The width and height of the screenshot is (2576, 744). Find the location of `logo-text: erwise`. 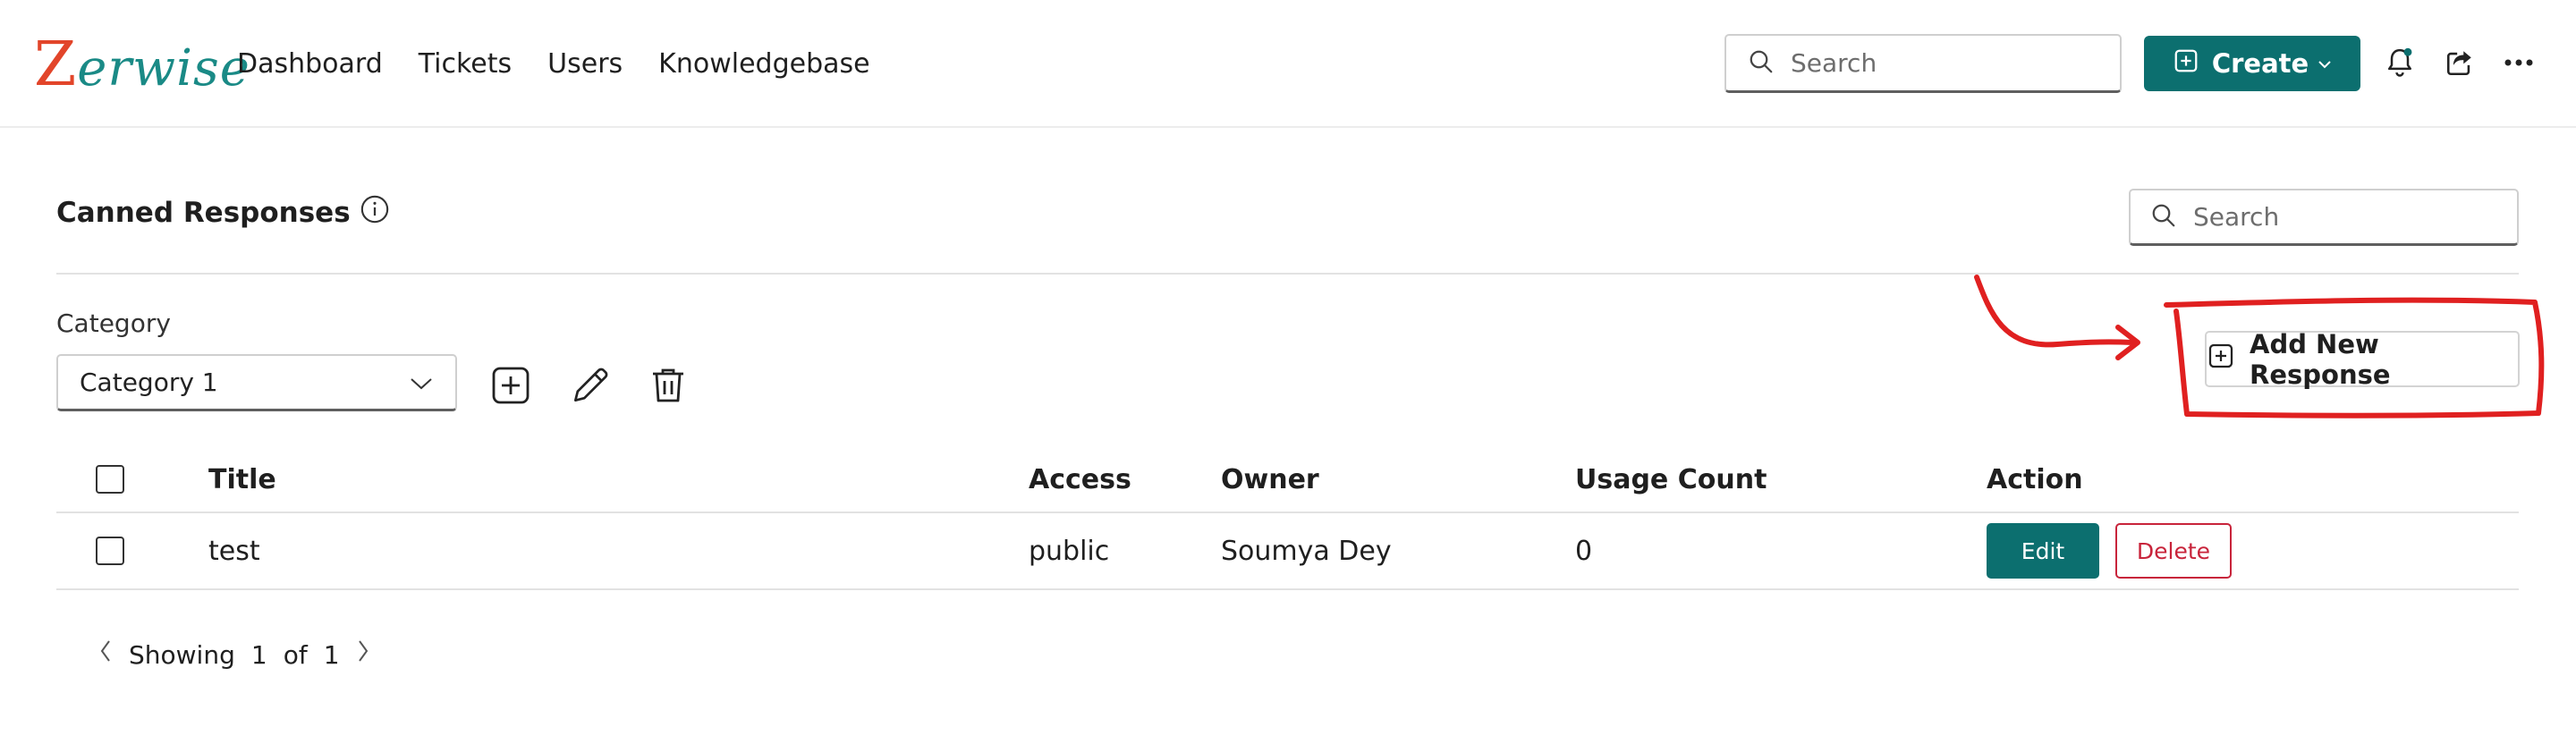

logo-text: erwise is located at coordinates (163, 68).